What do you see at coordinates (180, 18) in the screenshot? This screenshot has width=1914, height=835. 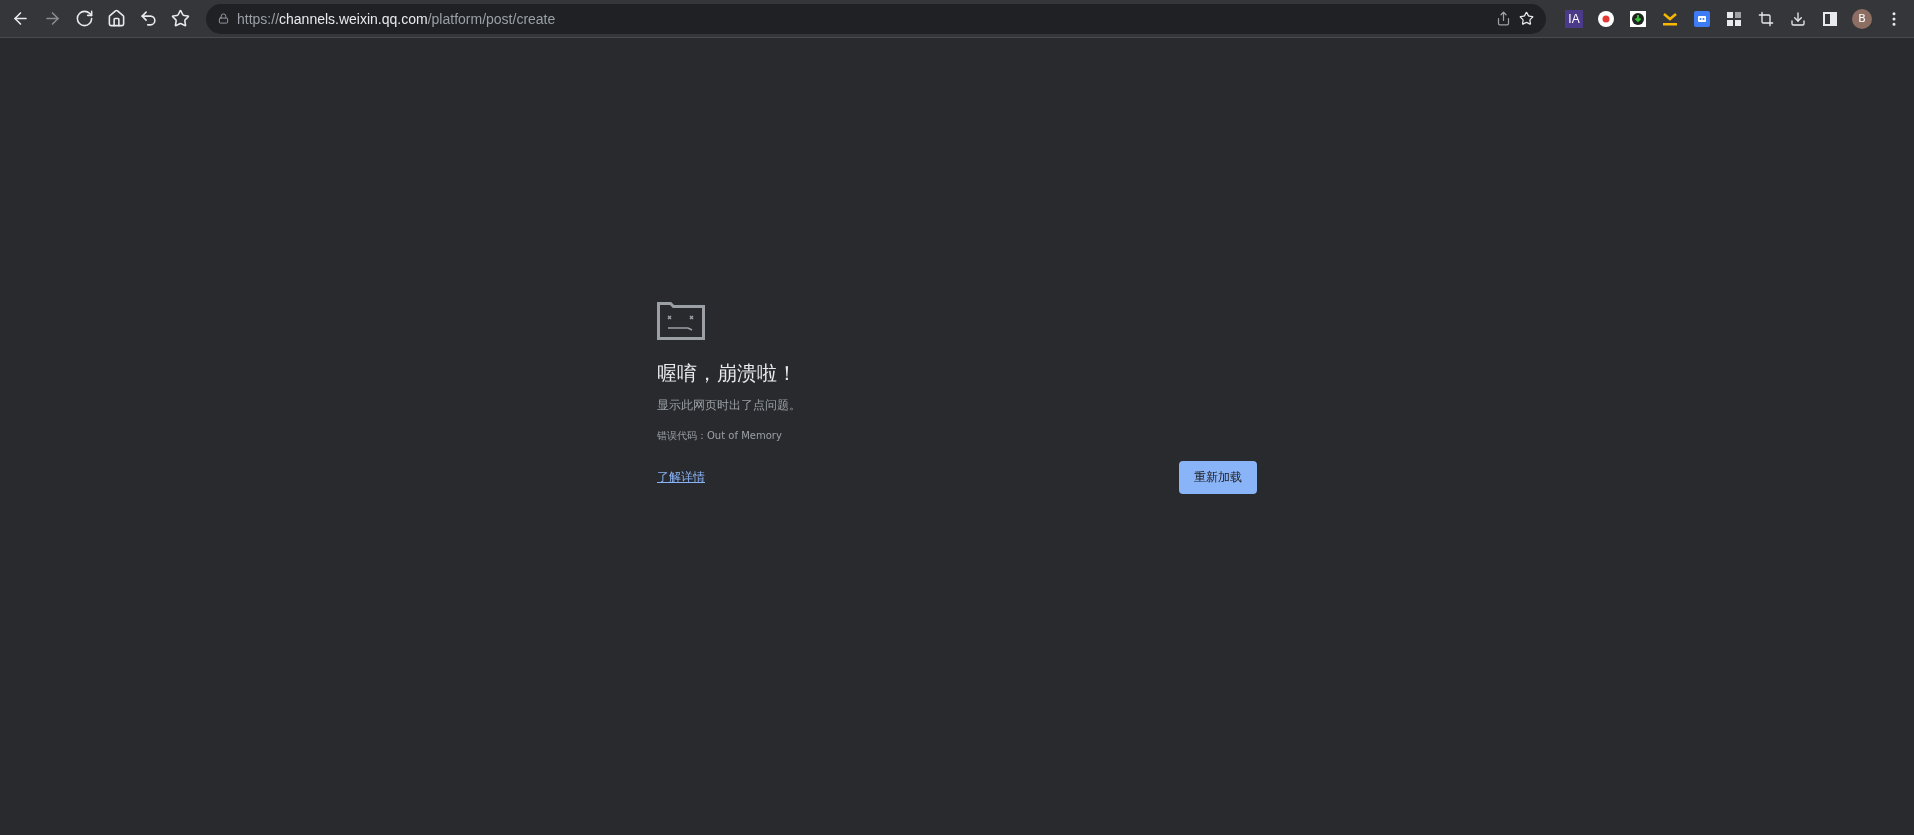 I see `star-icon` at bounding box center [180, 18].